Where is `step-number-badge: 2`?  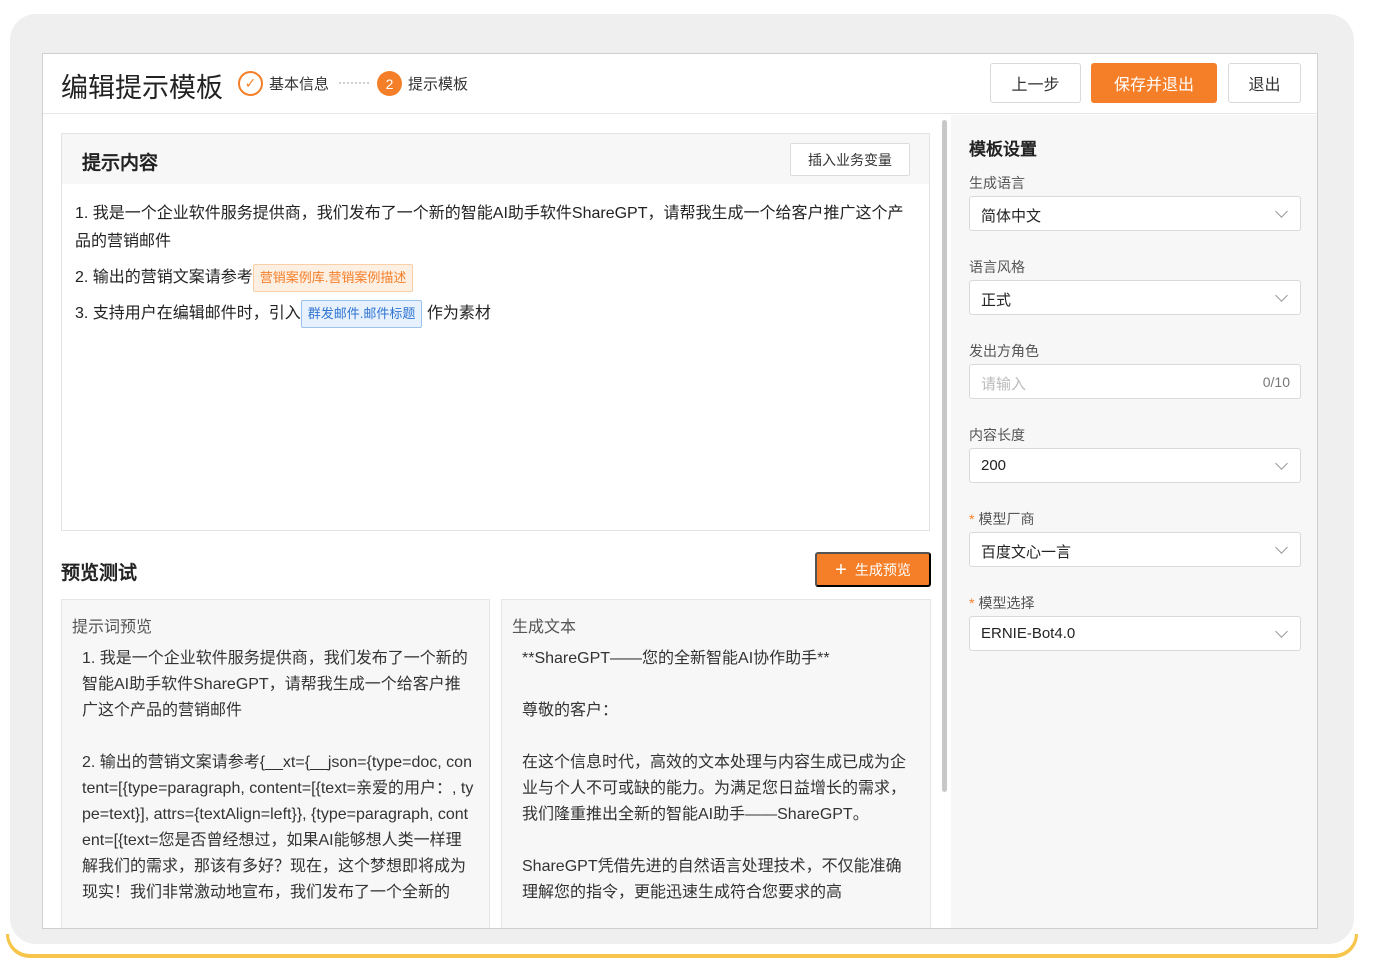
step-number-badge: 2 is located at coordinates (389, 83).